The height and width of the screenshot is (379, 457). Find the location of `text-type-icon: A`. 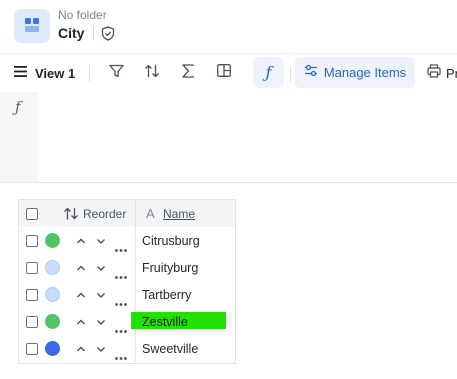

text-type-icon: A is located at coordinates (150, 213).